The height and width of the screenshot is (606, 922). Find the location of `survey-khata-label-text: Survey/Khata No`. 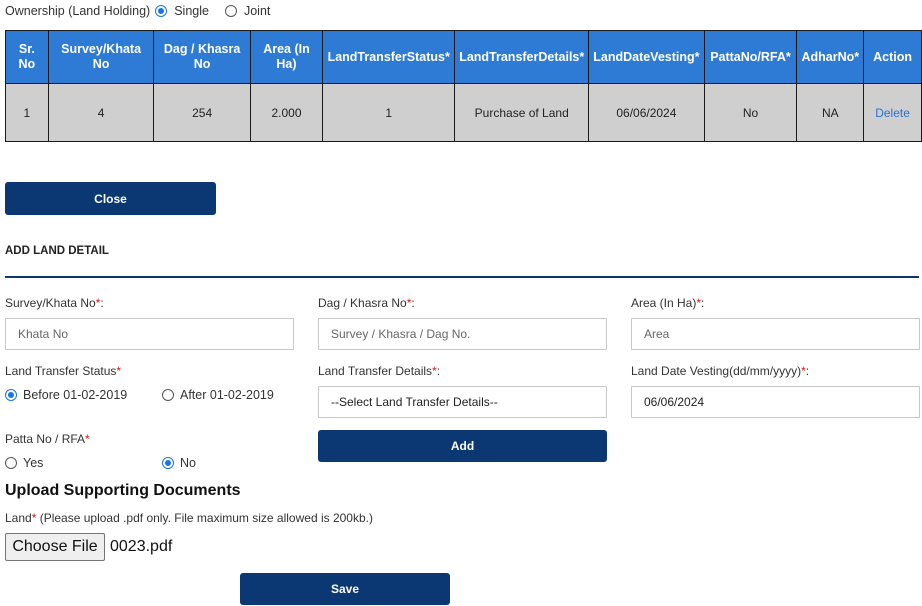

survey-khata-label-text: Survey/Khata No is located at coordinates (50, 303).